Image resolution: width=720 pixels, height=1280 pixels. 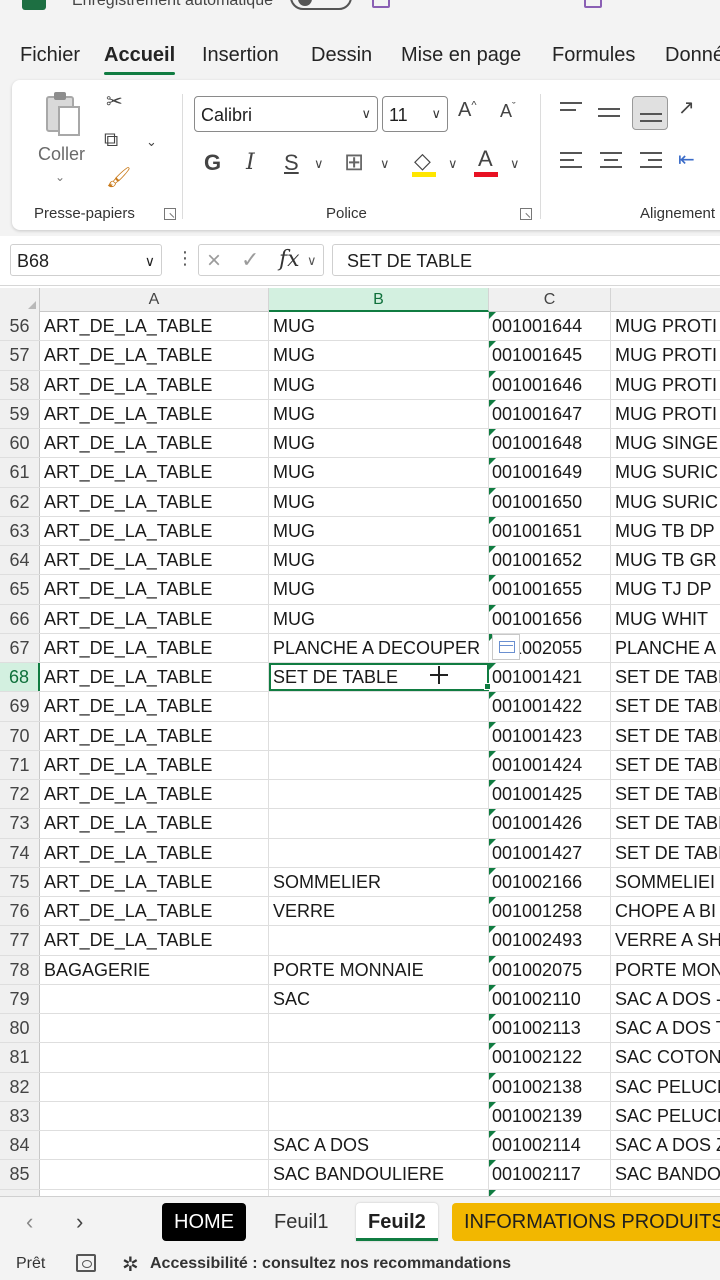 I want to click on cancel-icon: ×, so click(x=214, y=261).